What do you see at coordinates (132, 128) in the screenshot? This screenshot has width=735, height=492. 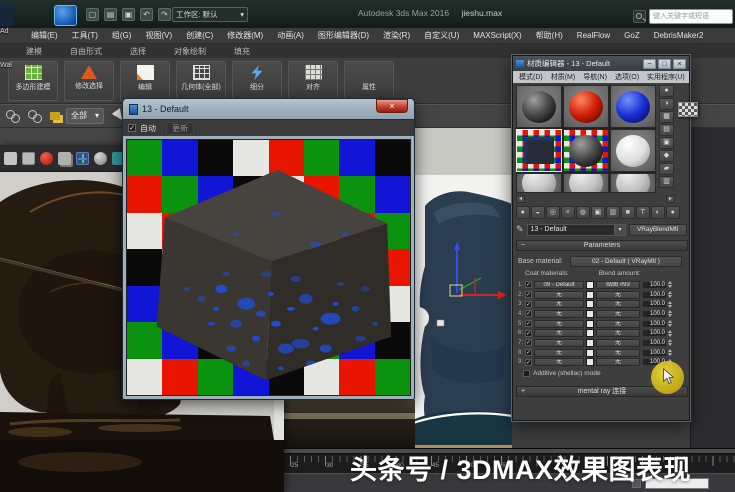 I see `auto-update-checkbox: ✓` at bounding box center [132, 128].